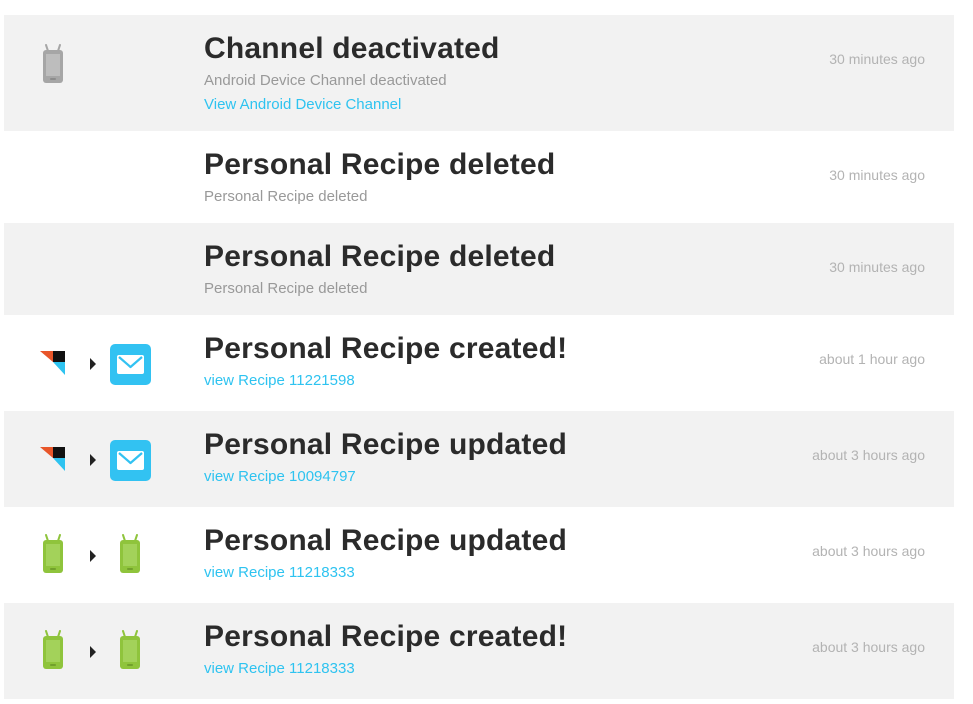 Image resolution: width=973 pixels, height=704 pixels. Describe the element at coordinates (325, 80) in the screenshot. I see `feed-item-subtitle: Android Device Channel deactivated` at that location.